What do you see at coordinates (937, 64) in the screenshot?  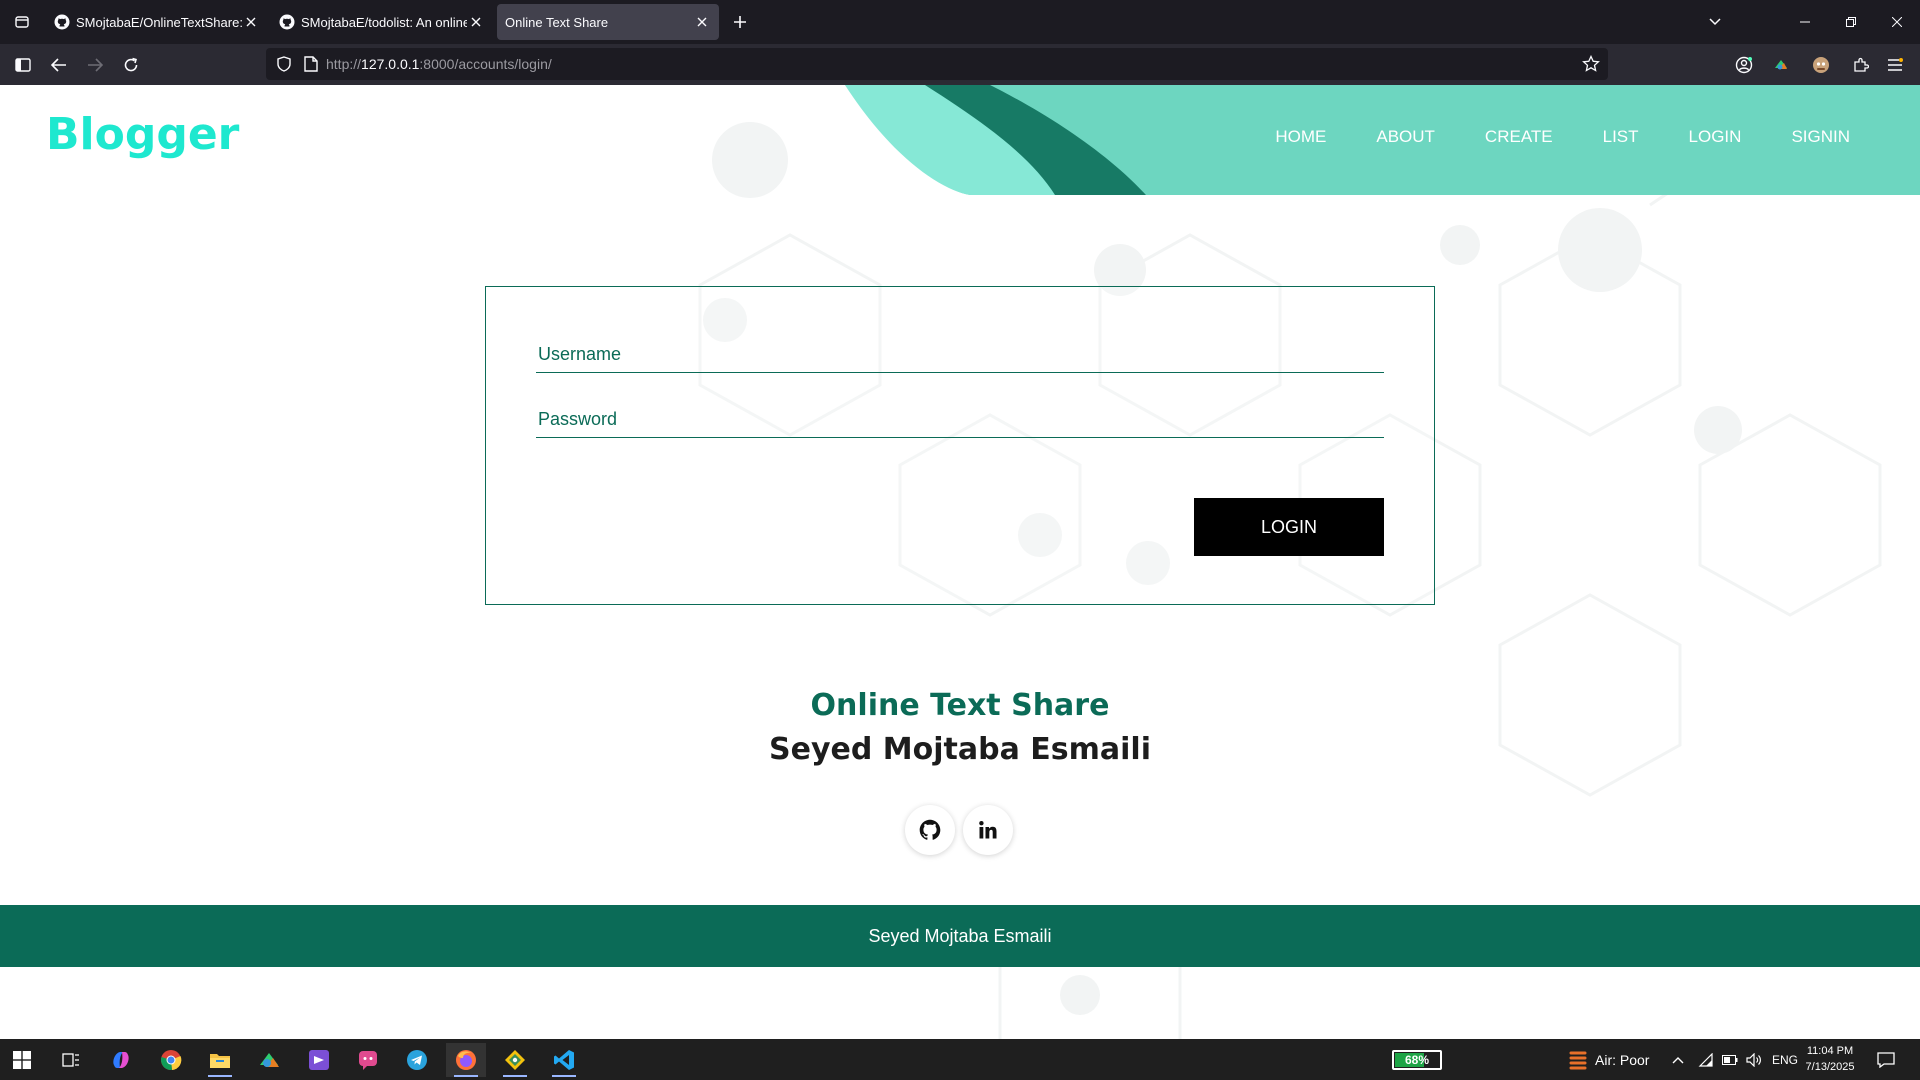 I see `address-bar: http://127.0.0.1:8000/accounts/login/` at bounding box center [937, 64].